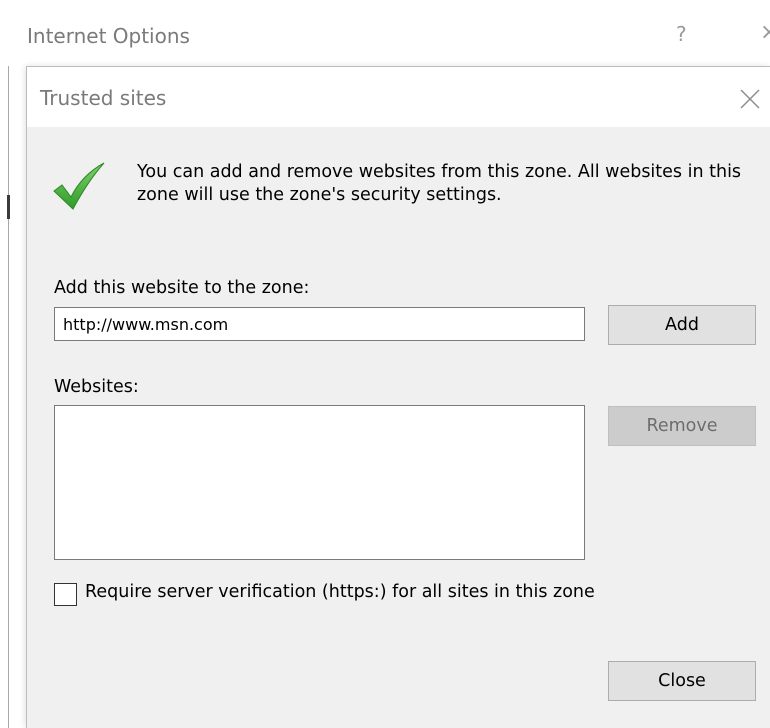 The width and height of the screenshot is (770, 728). What do you see at coordinates (765, 32) in the screenshot?
I see `parent-close-button: ×` at bounding box center [765, 32].